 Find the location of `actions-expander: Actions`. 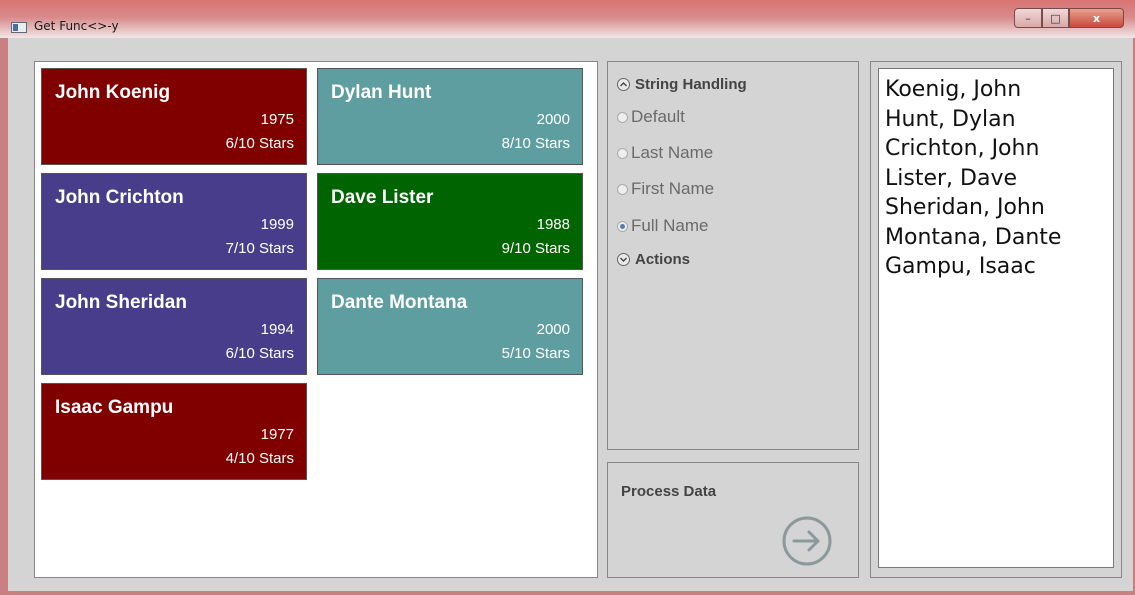

actions-expander: Actions is located at coordinates (653, 259).